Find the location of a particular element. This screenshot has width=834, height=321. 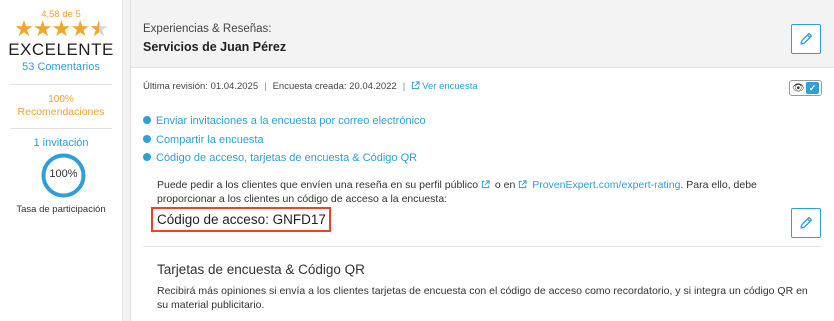

recommendations-label: Recomendaciones is located at coordinates (61, 112).